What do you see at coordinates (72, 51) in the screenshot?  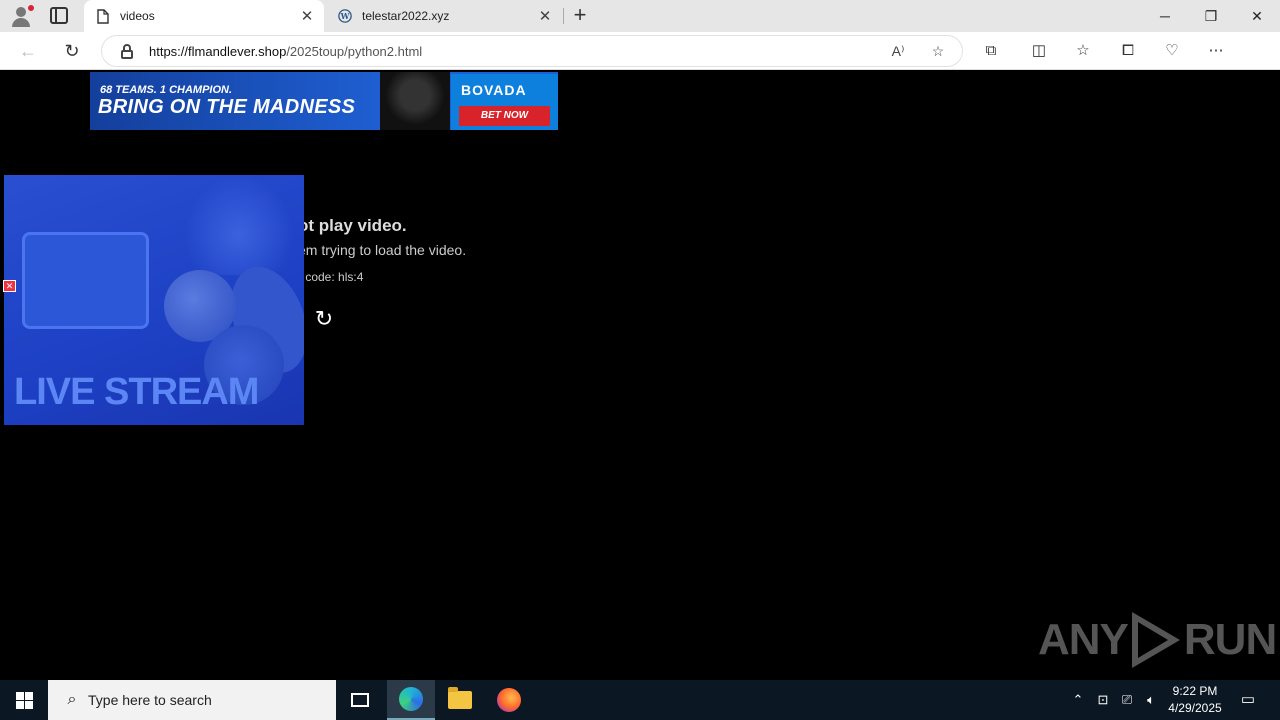 I see `refresh-icon: ↻` at bounding box center [72, 51].